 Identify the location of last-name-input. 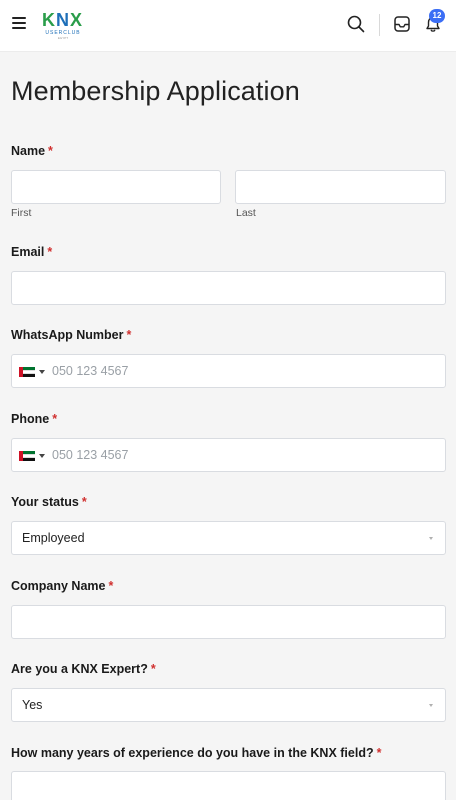
(340, 187).